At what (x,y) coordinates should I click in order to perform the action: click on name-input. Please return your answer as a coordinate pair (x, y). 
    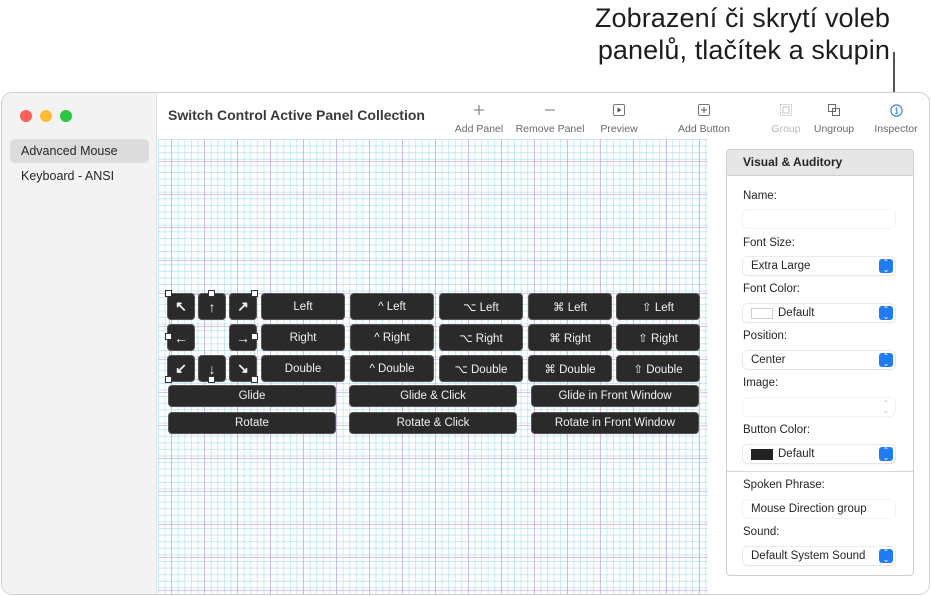
    Looking at the image, I should click on (819, 219).